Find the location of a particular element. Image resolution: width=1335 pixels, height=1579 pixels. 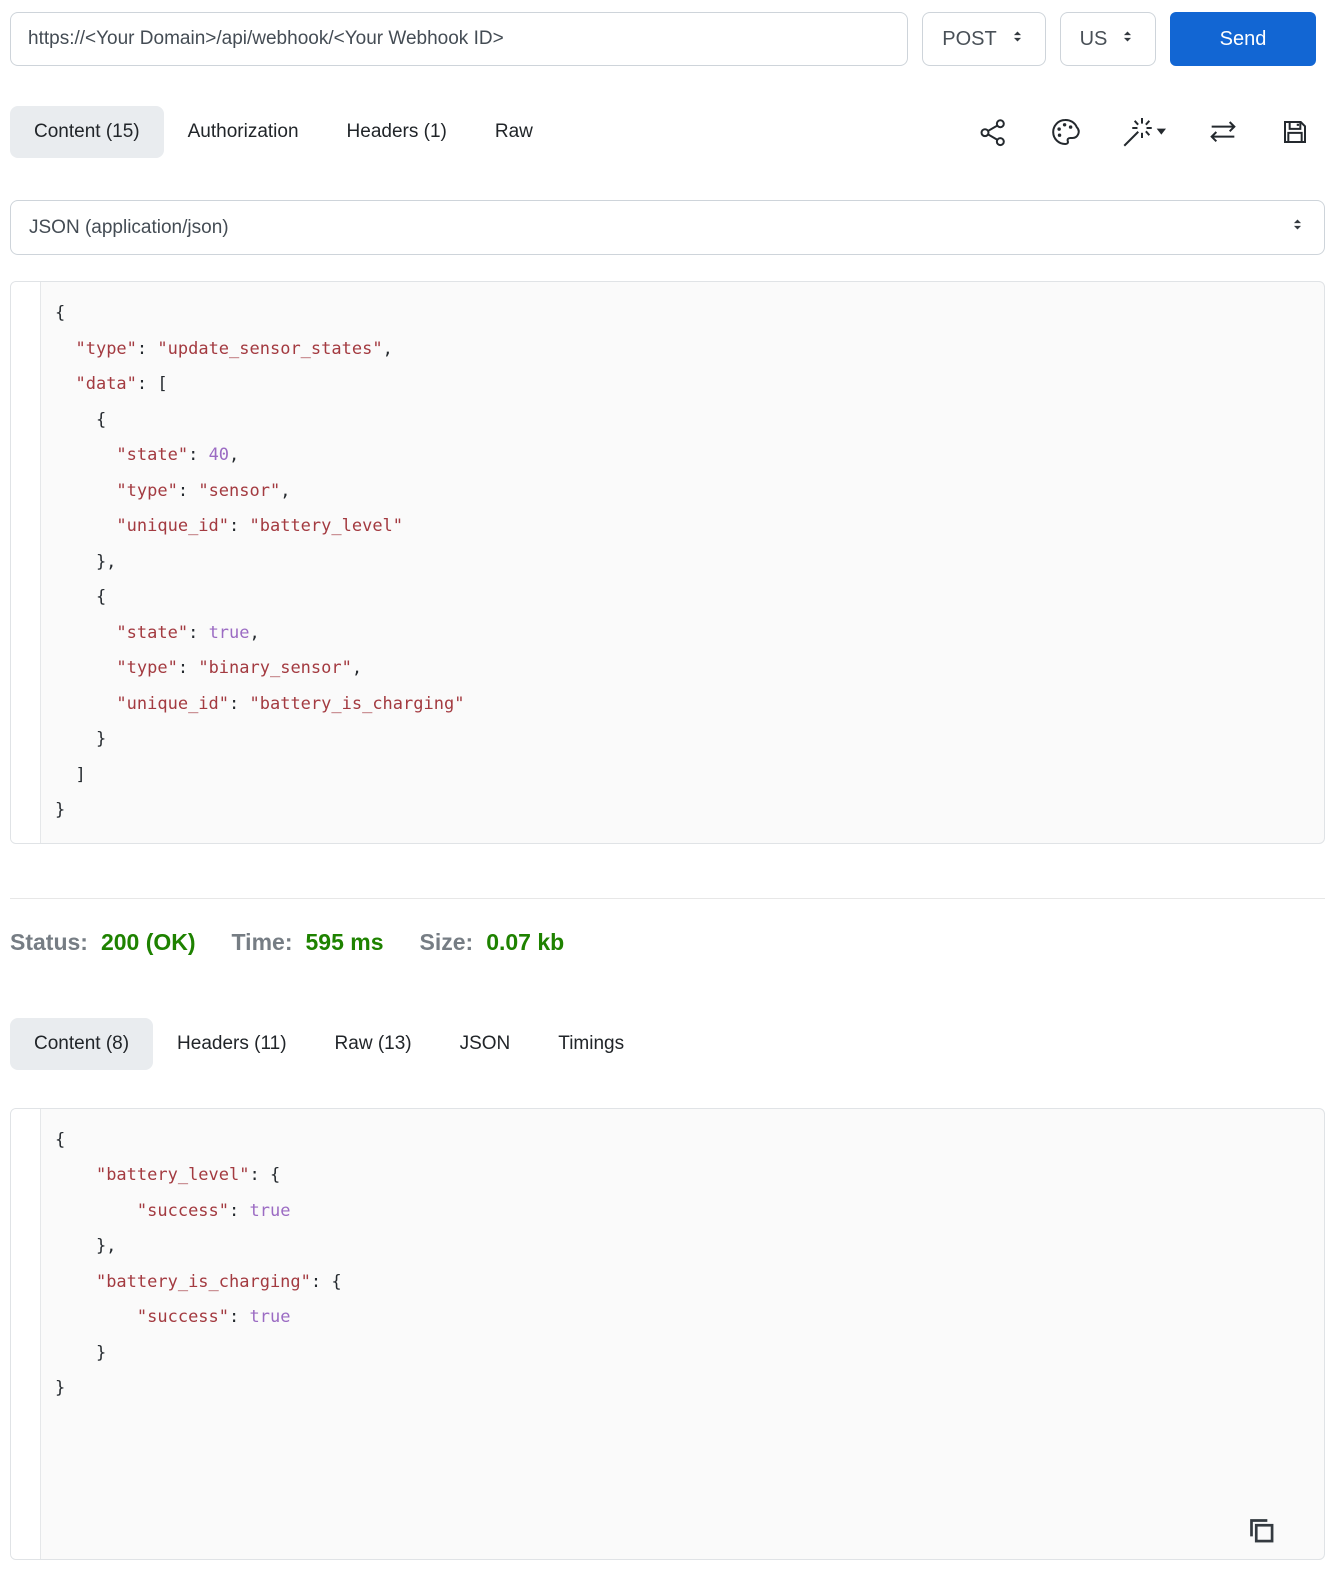

tab-authorization: Authorization is located at coordinates (243, 132).